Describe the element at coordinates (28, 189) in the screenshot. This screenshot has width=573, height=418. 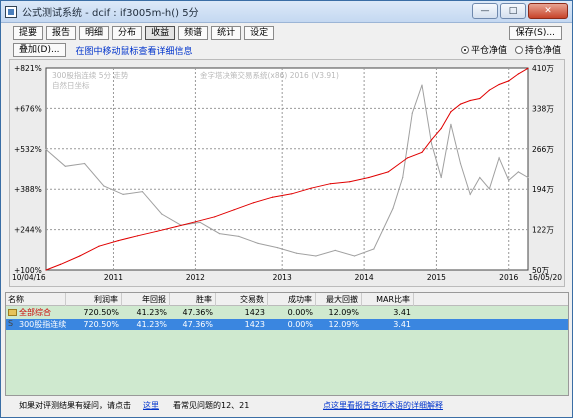
I see `y-left-tick-label: +388%` at that location.